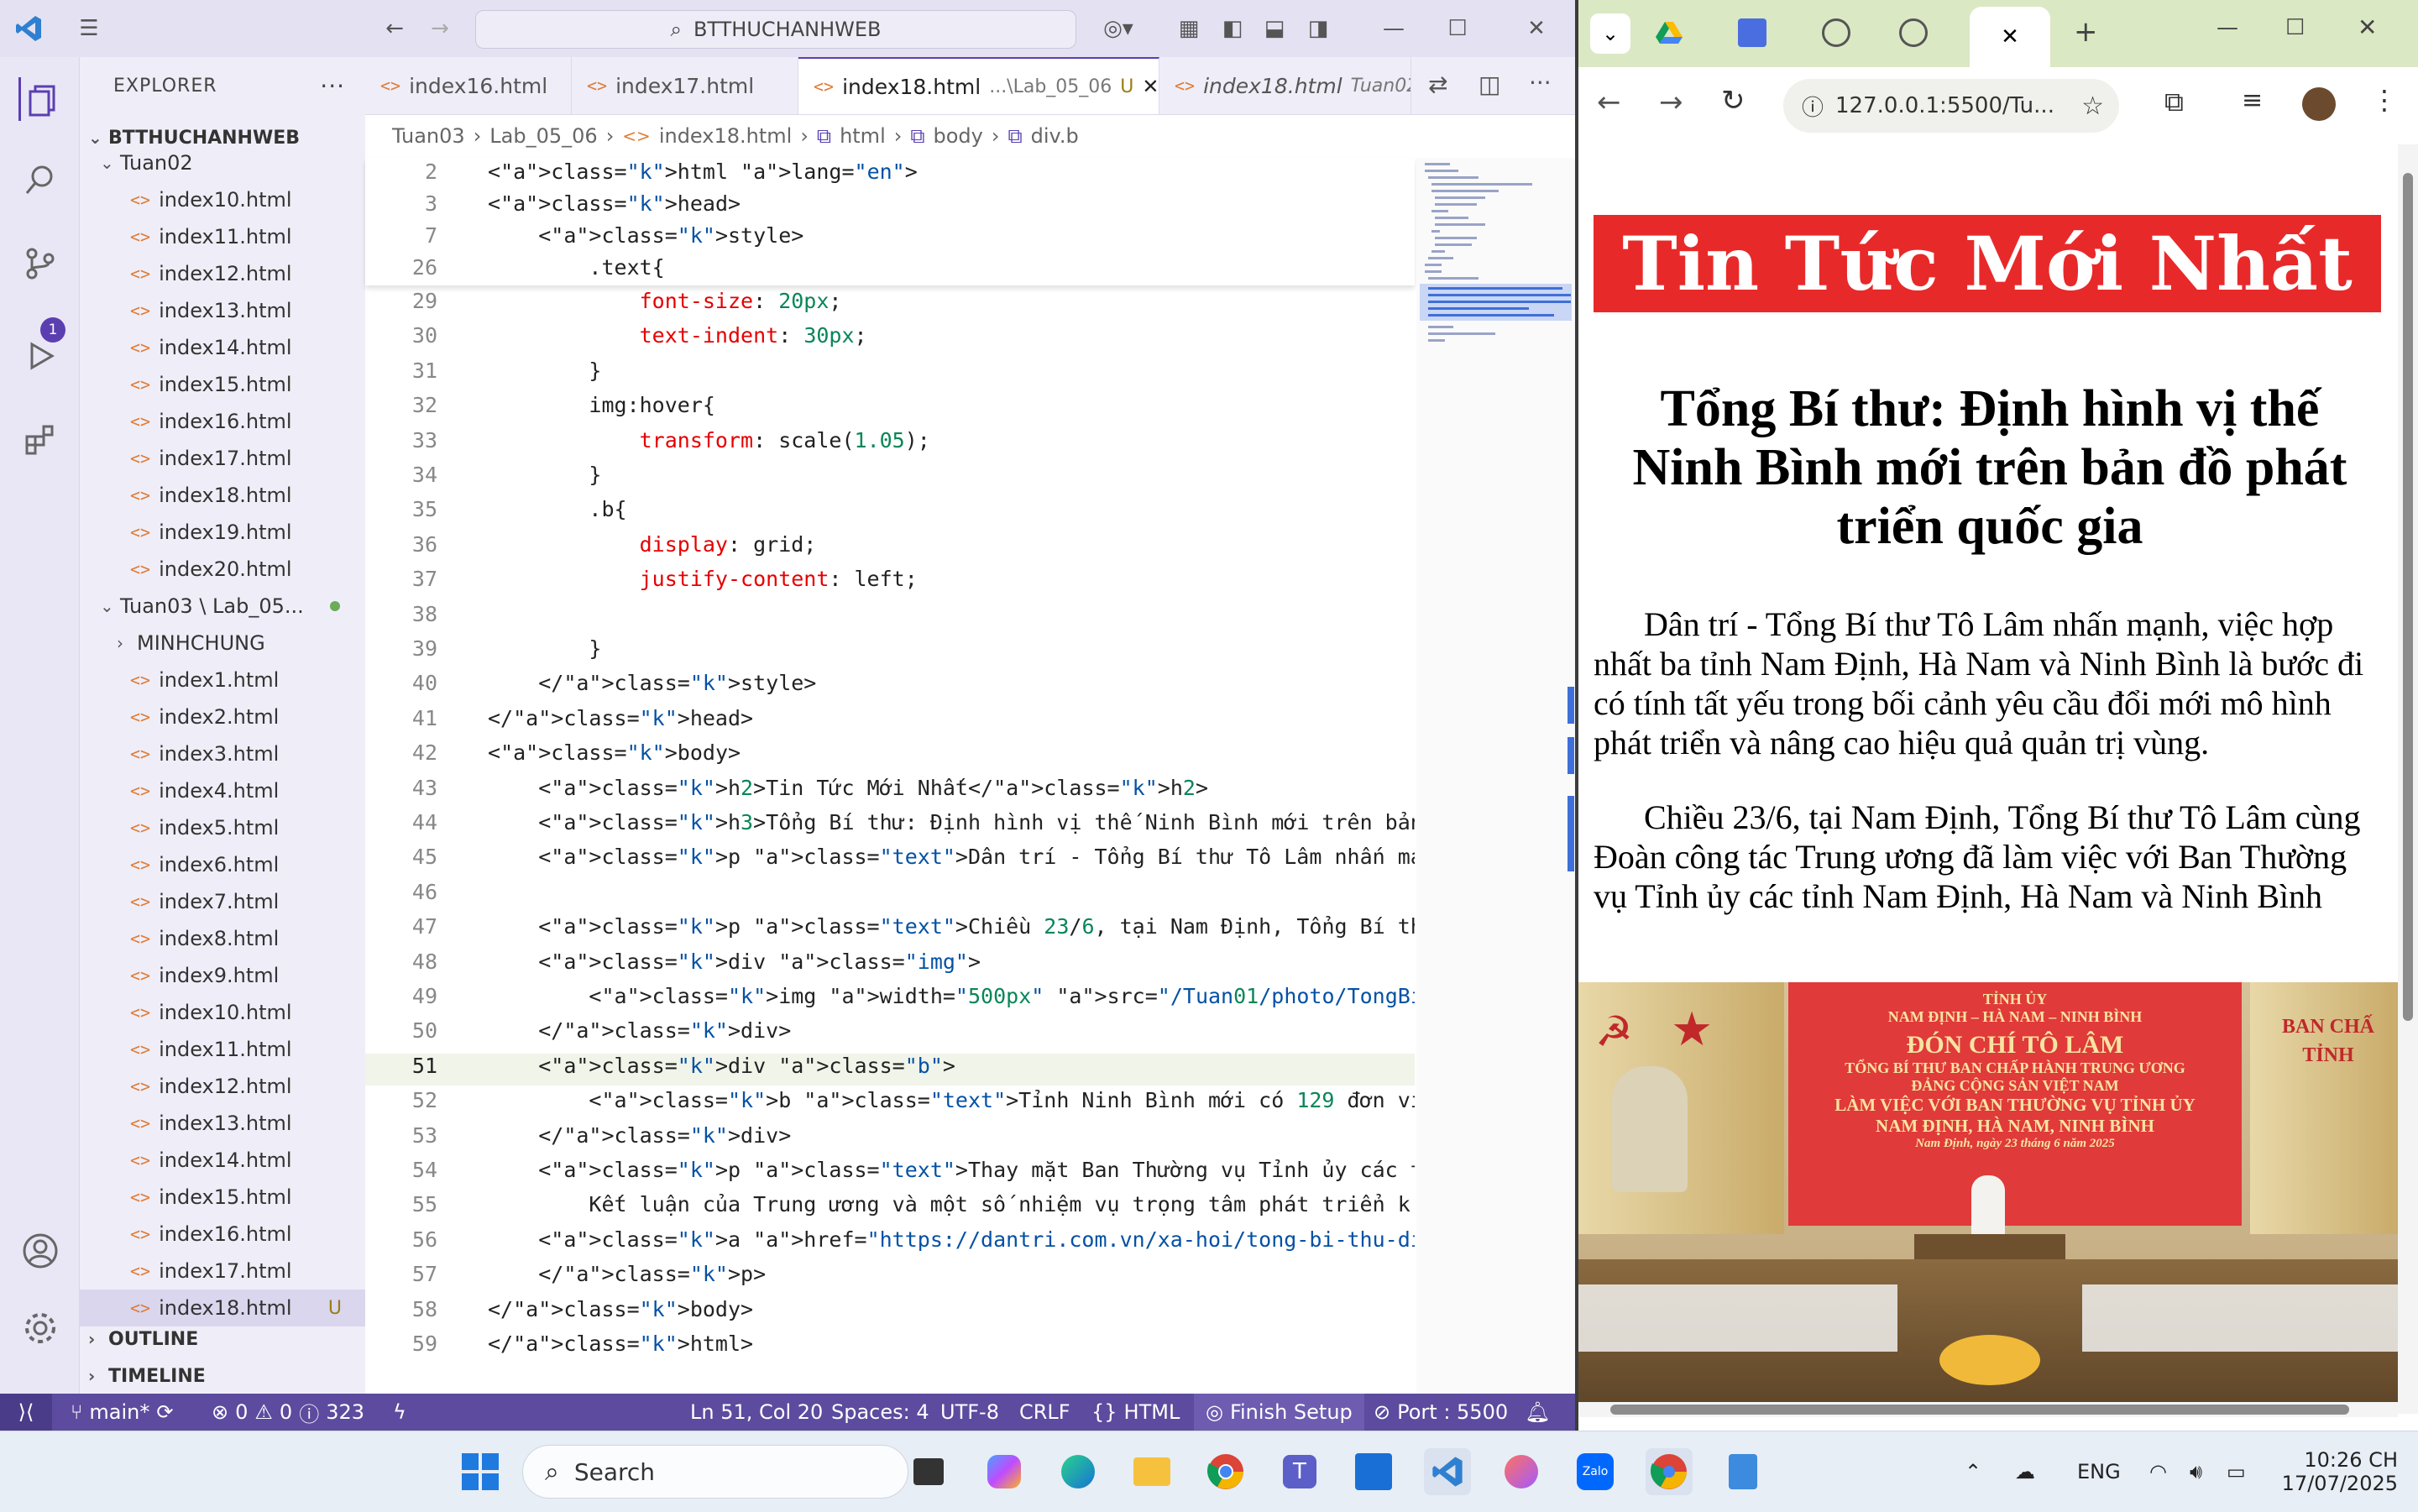 This screenshot has width=2418, height=1512. Describe the element at coordinates (1447, 1471) in the screenshot. I see `vscode-taskbar-icon` at that location.